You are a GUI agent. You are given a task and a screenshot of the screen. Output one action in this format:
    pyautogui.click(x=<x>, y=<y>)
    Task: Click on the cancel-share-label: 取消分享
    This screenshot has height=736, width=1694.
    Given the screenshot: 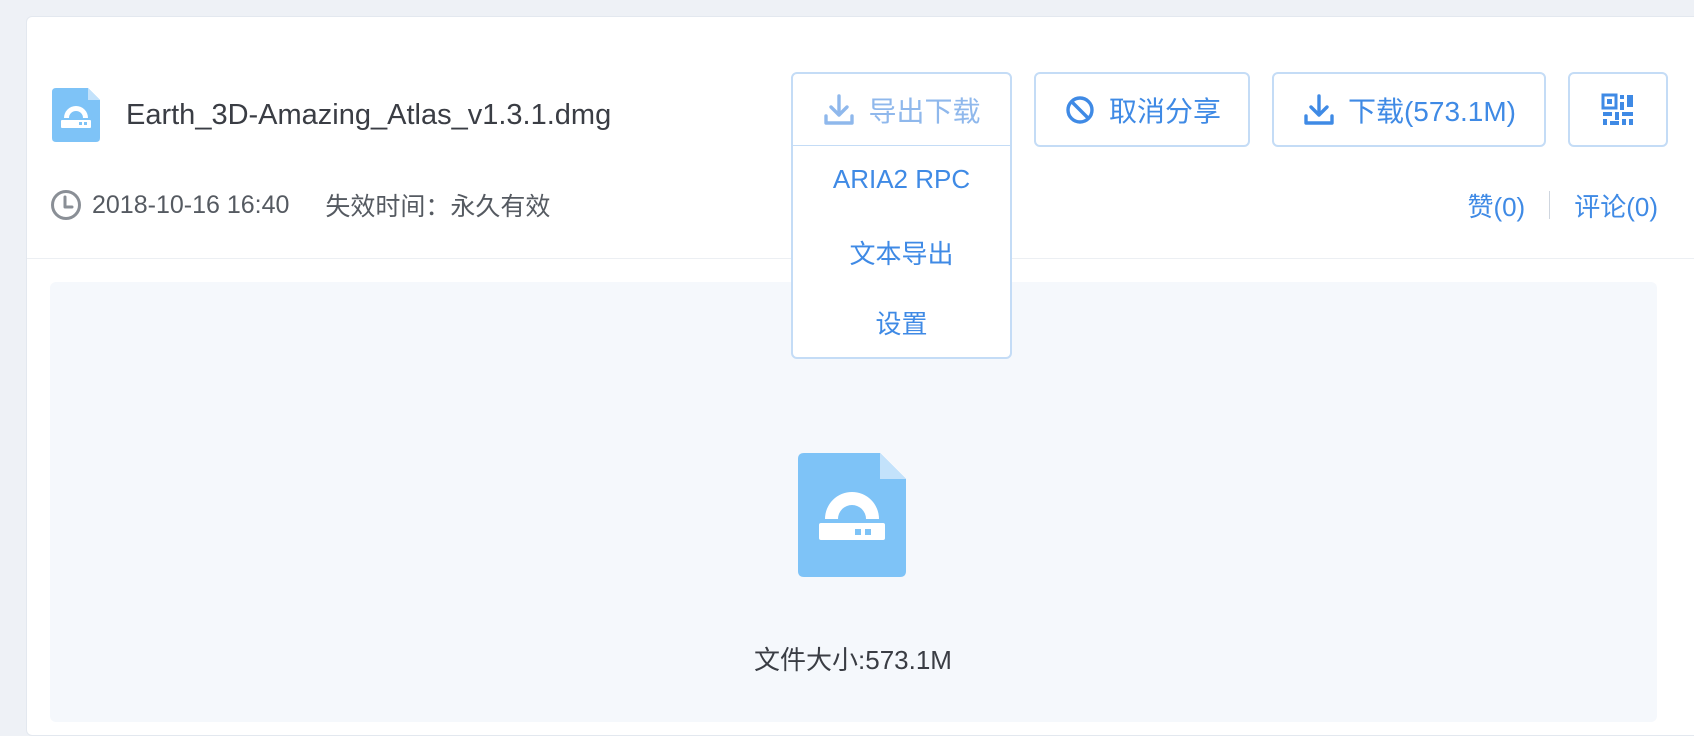 What is the action you would take?
    pyautogui.click(x=1164, y=111)
    